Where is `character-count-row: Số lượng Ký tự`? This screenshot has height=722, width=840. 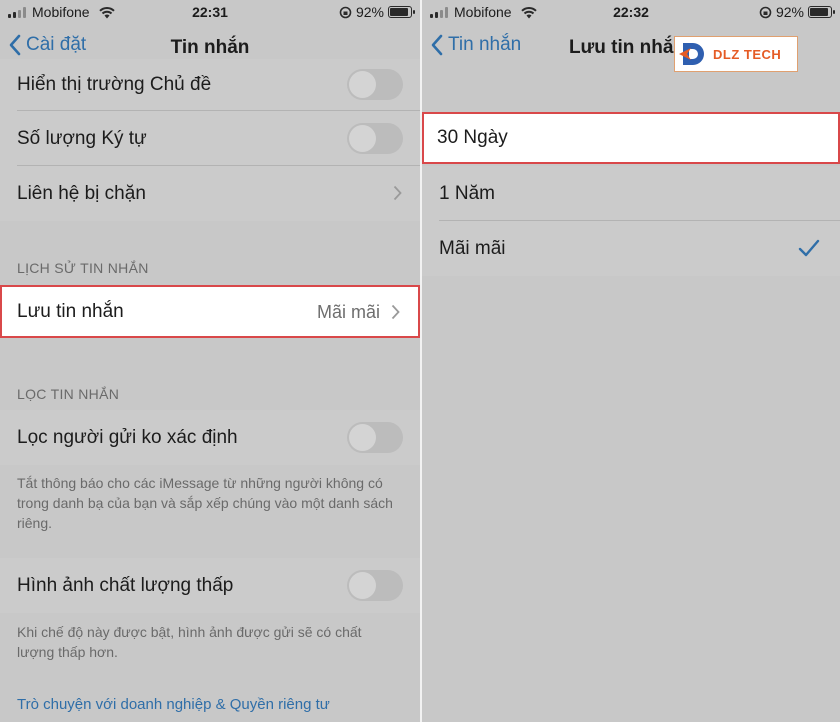
character-count-row: Số lượng Ký tự is located at coordinates (210, 138).